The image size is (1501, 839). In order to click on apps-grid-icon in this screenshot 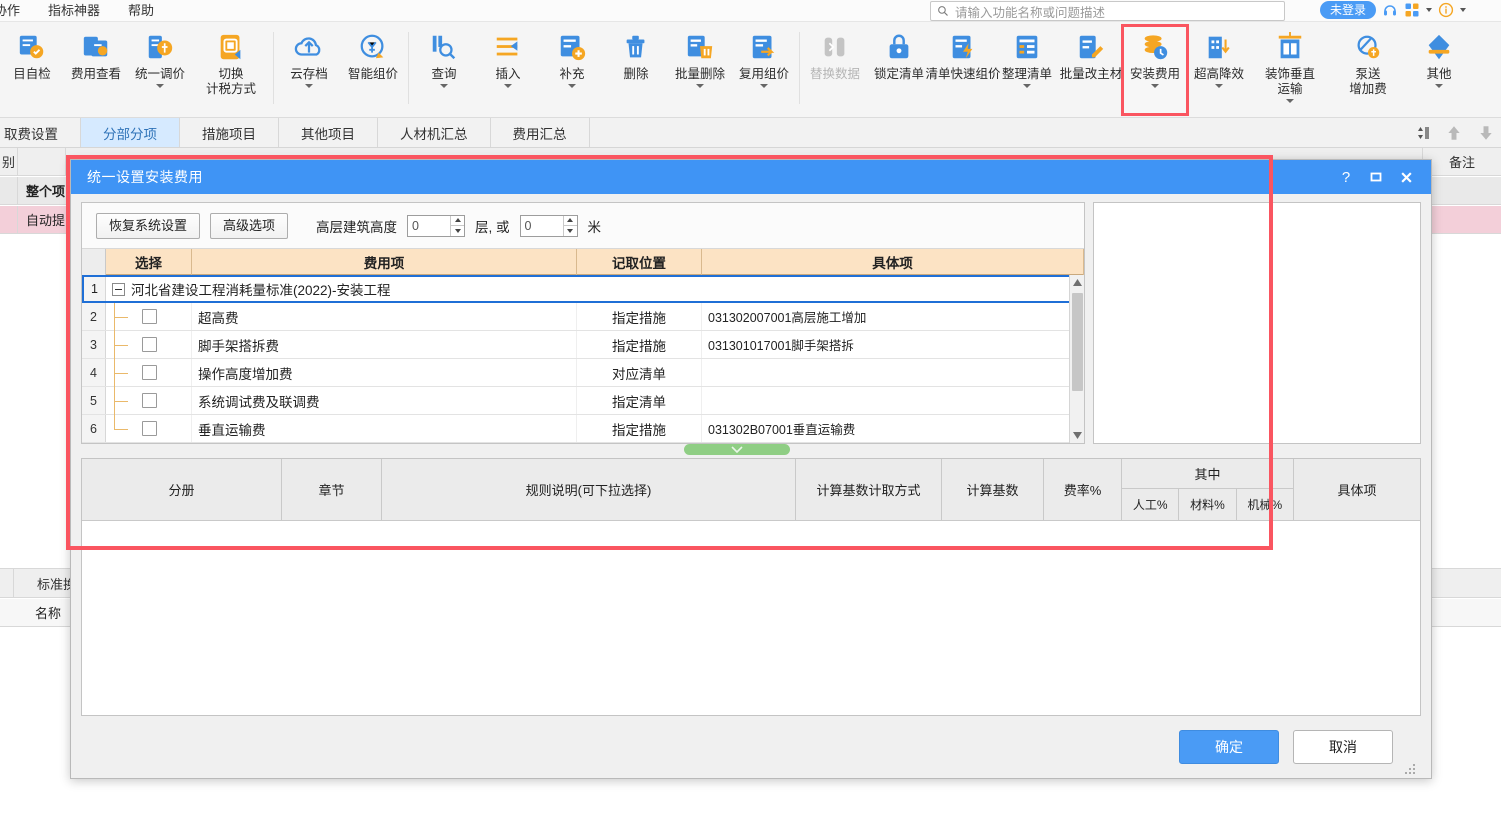, I will do `click(1412, 10)`.